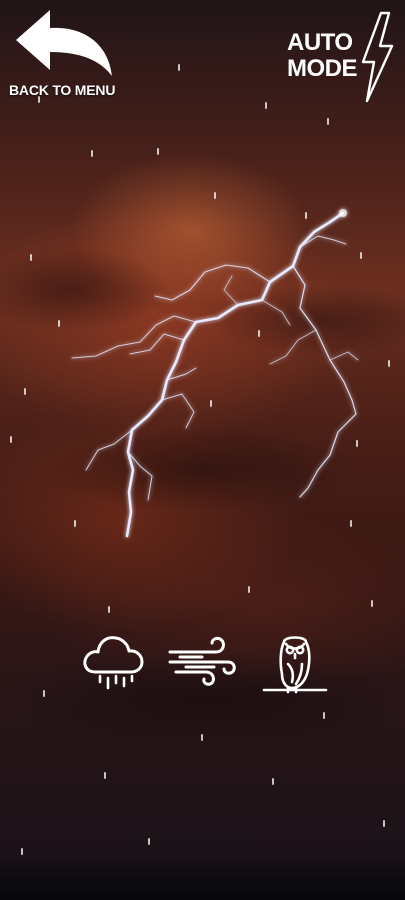 The width and height of the screenshot is (405, 900). Describe the element at coordinates (322, 68) in the screenshot. I see `auto-mode-label-line2: MODE` at that location.